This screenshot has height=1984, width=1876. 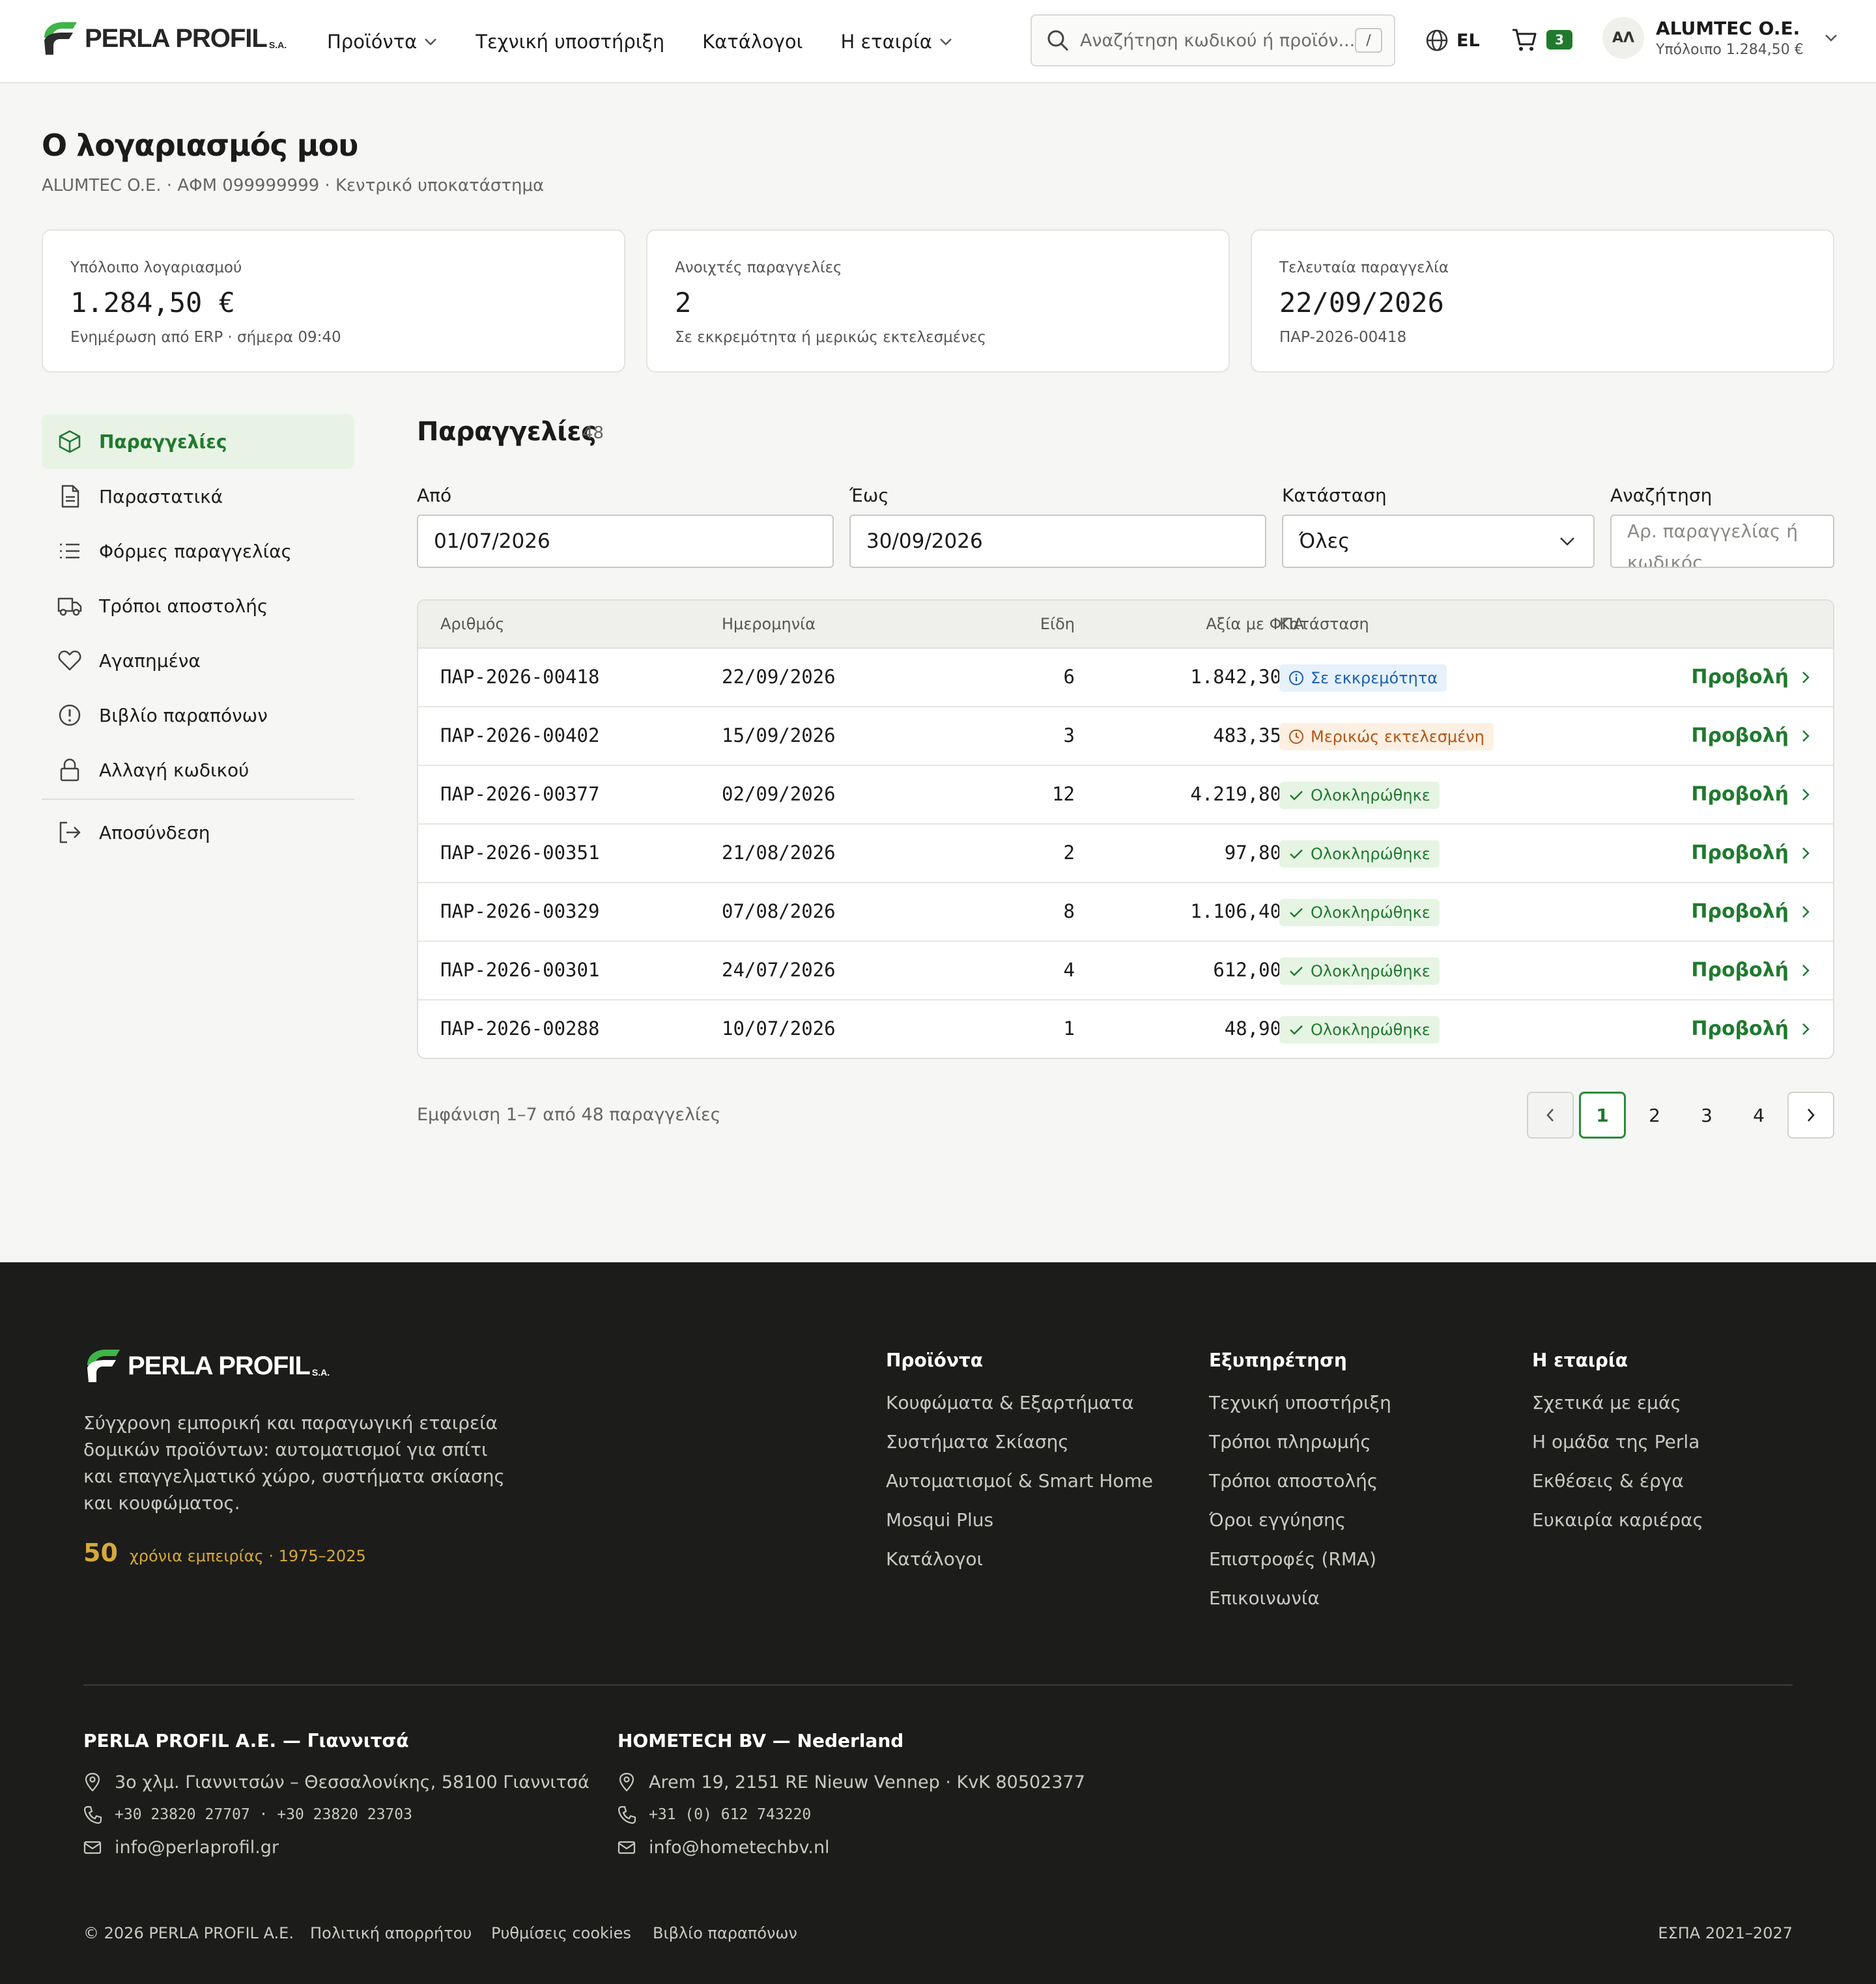 What do you see at coordinates (1069, 677) in the screenshot?
I see `order-items: 6` at bounding box center [1069, 677].